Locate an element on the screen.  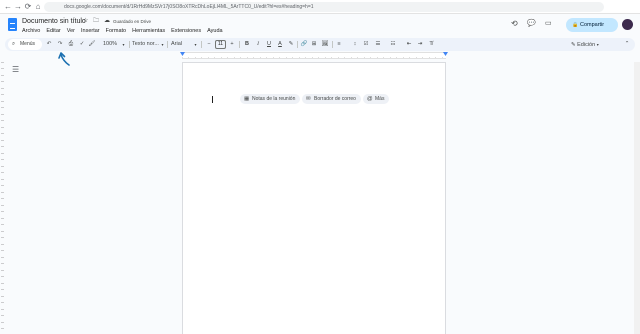
calendar-icon: ▦ is located at coordinates (247, 99).